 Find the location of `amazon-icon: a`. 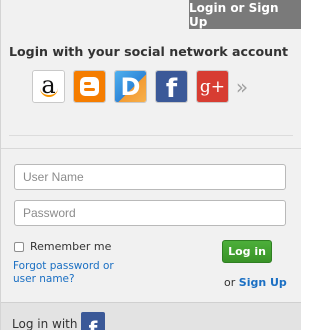

amazon-icon: a is located at coordinates (48, 86).